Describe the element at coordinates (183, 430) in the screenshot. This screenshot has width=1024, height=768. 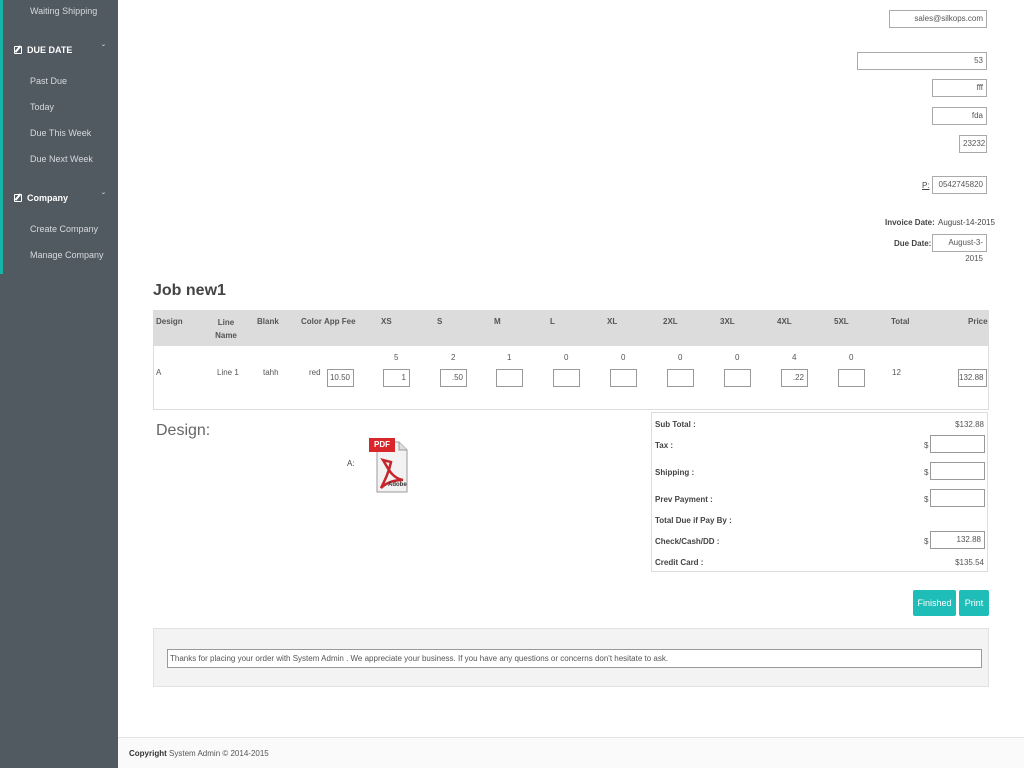
I see `design-title: Design:` at that location.